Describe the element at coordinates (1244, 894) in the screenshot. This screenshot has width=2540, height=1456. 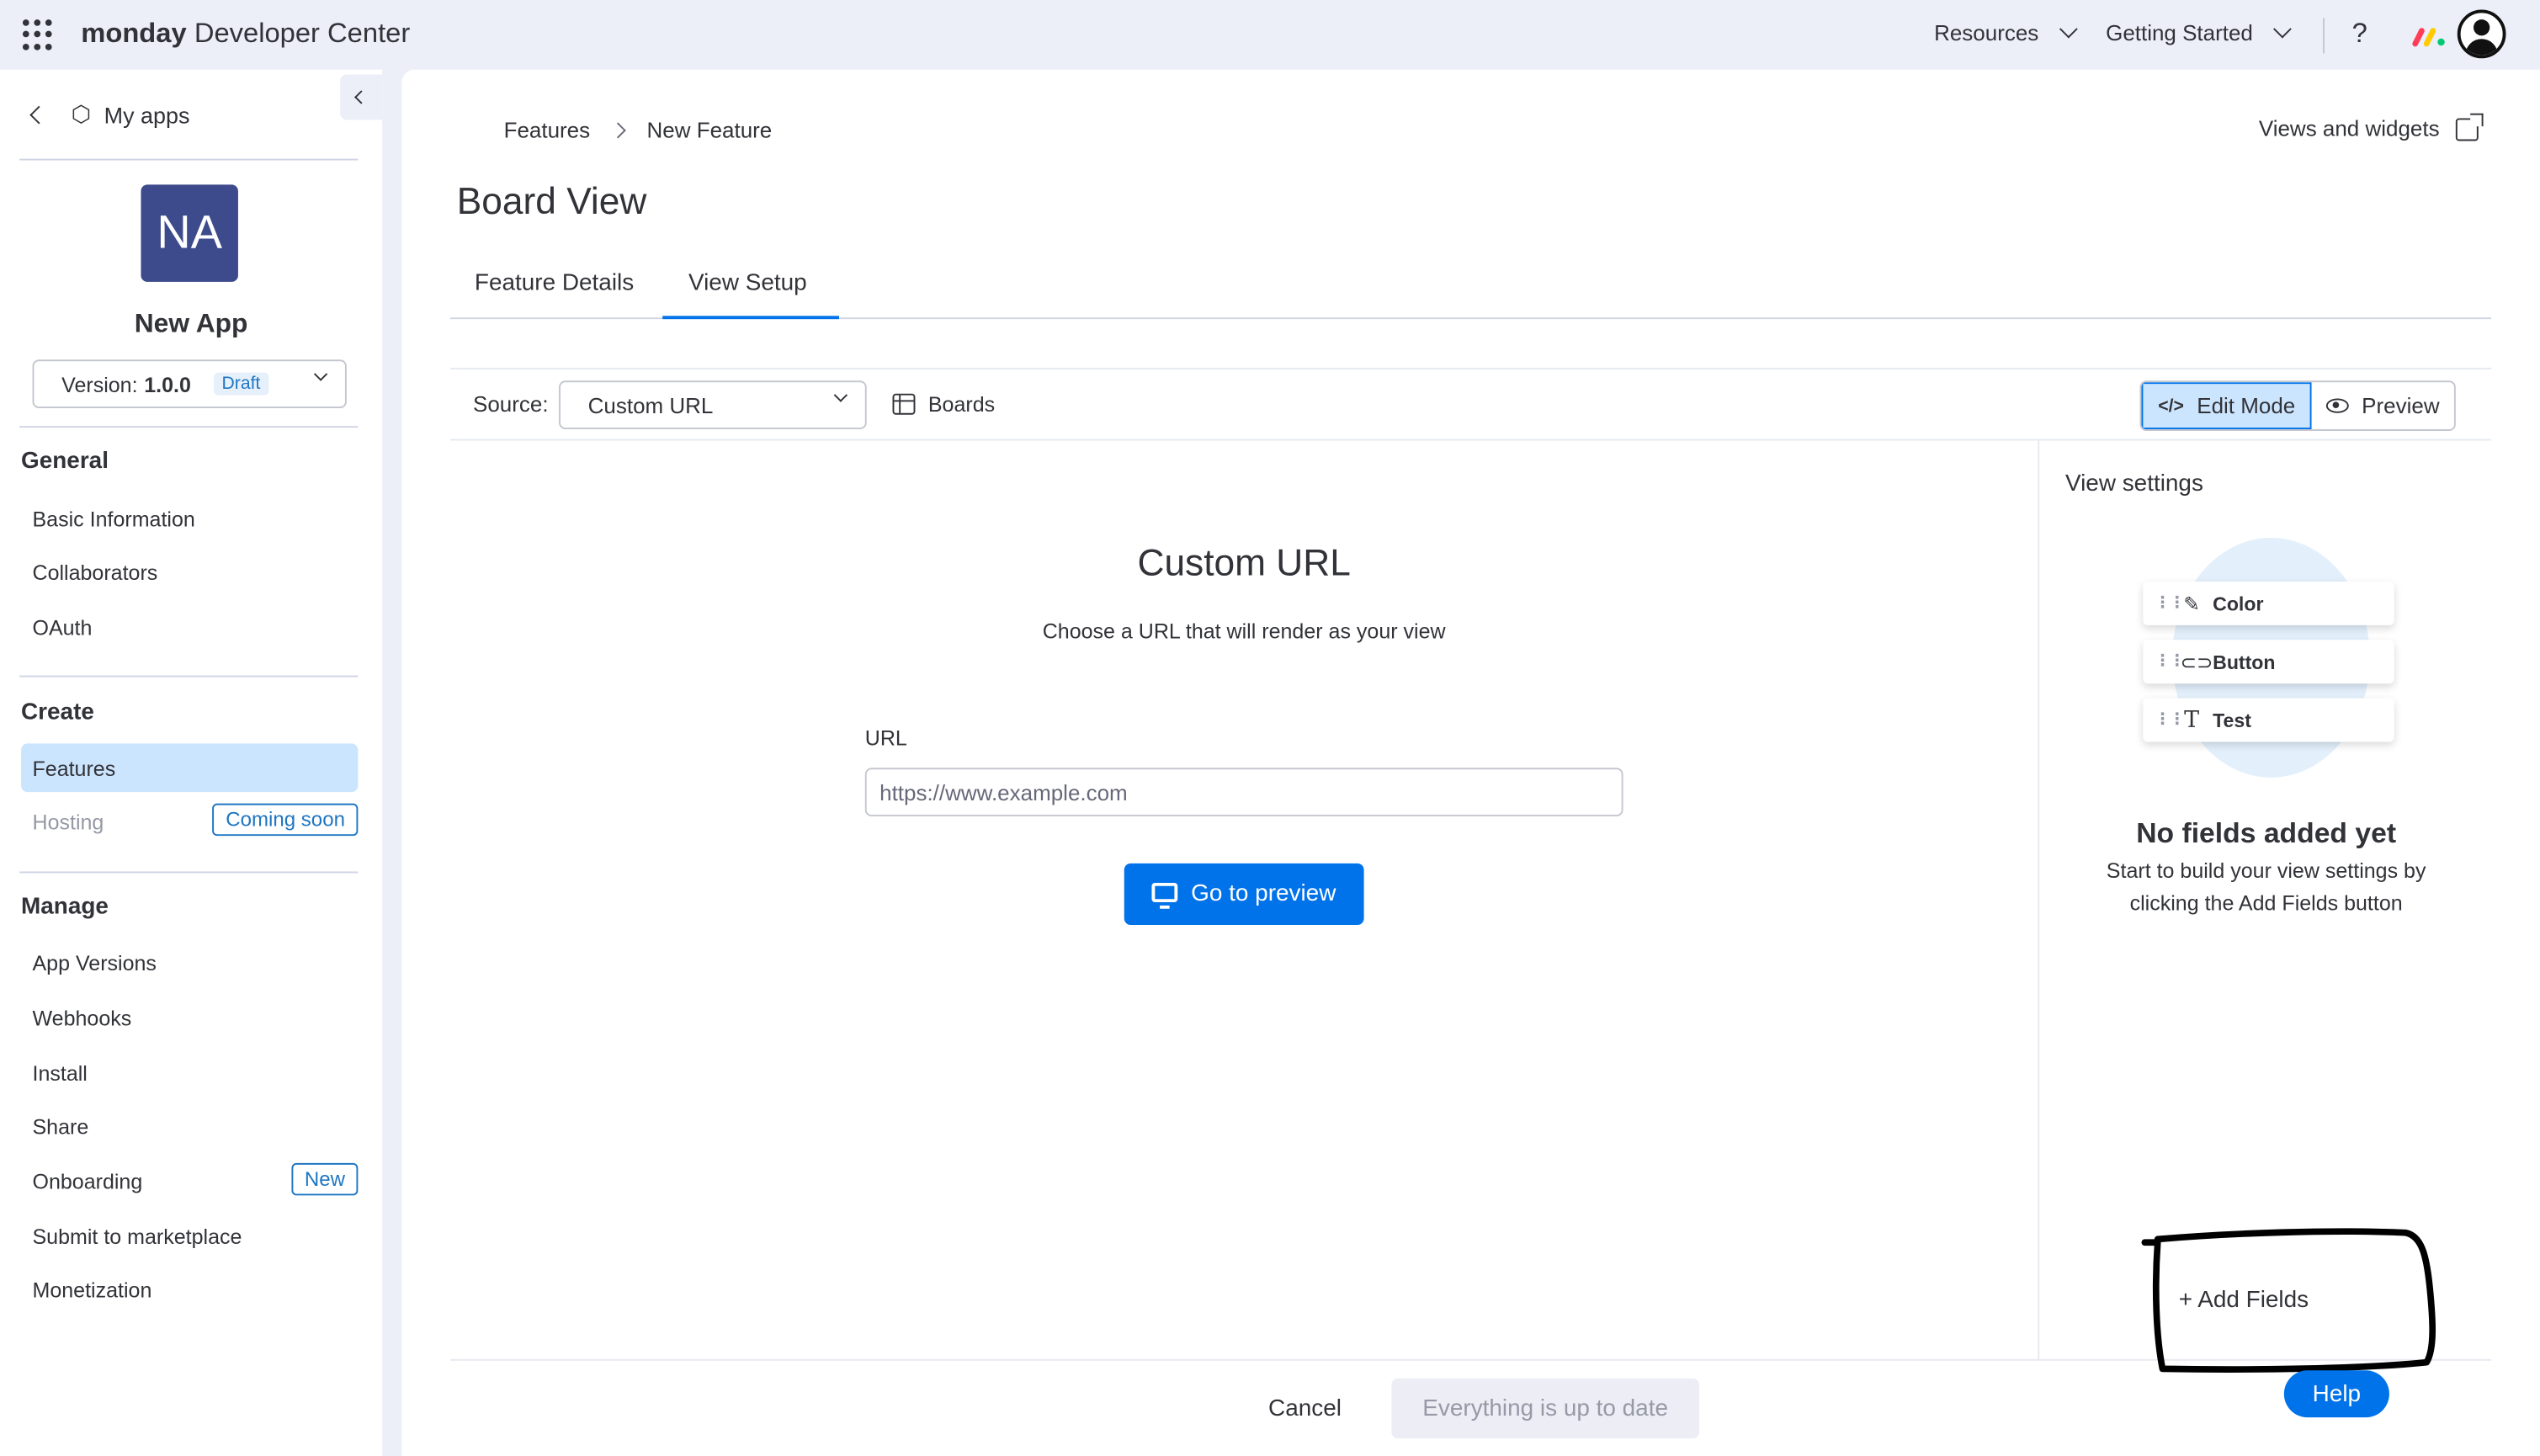
I see `go-to-preview-button: Go to preview` at that location.